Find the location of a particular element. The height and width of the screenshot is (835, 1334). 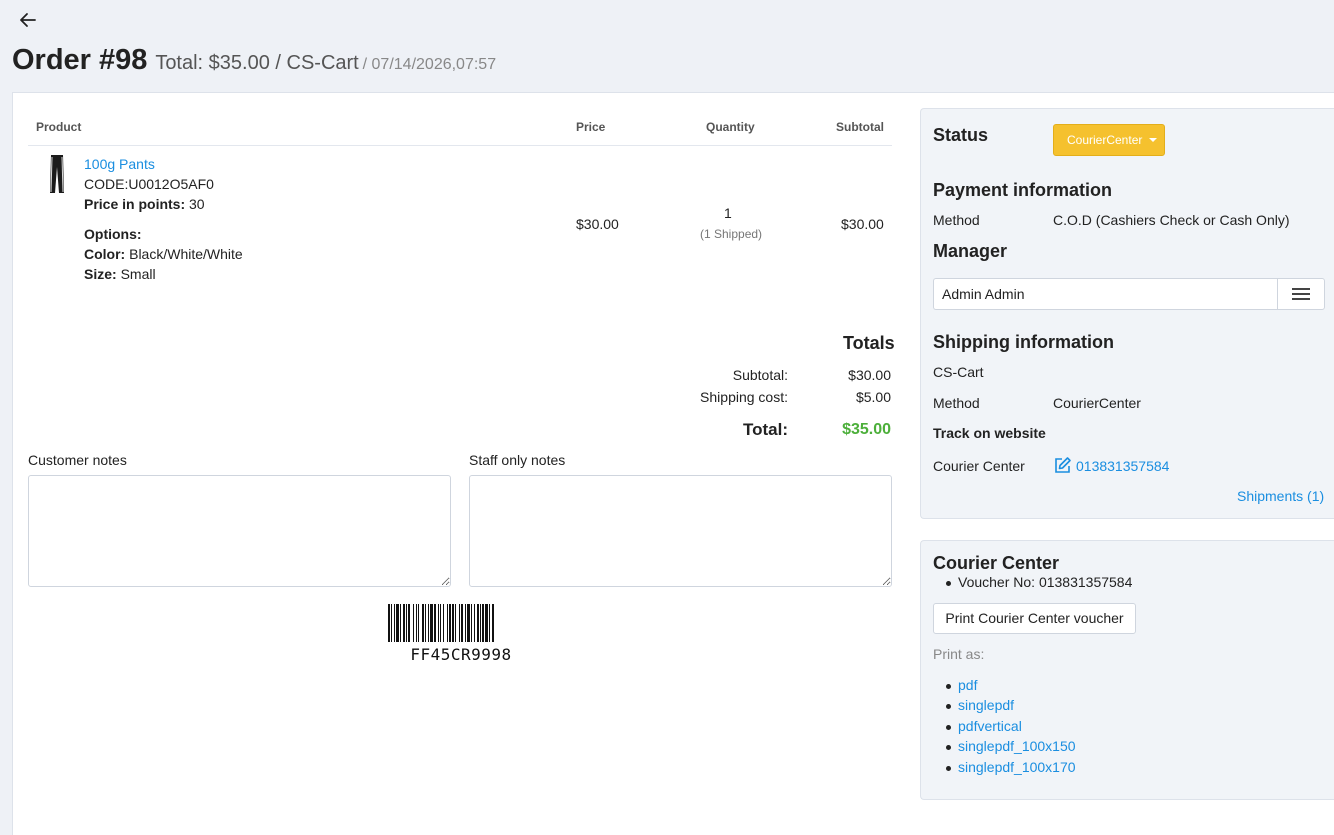

payment-method-value: C.O.D (Cashiers Check or Cash Only) is located at coordinates (1171, 220).